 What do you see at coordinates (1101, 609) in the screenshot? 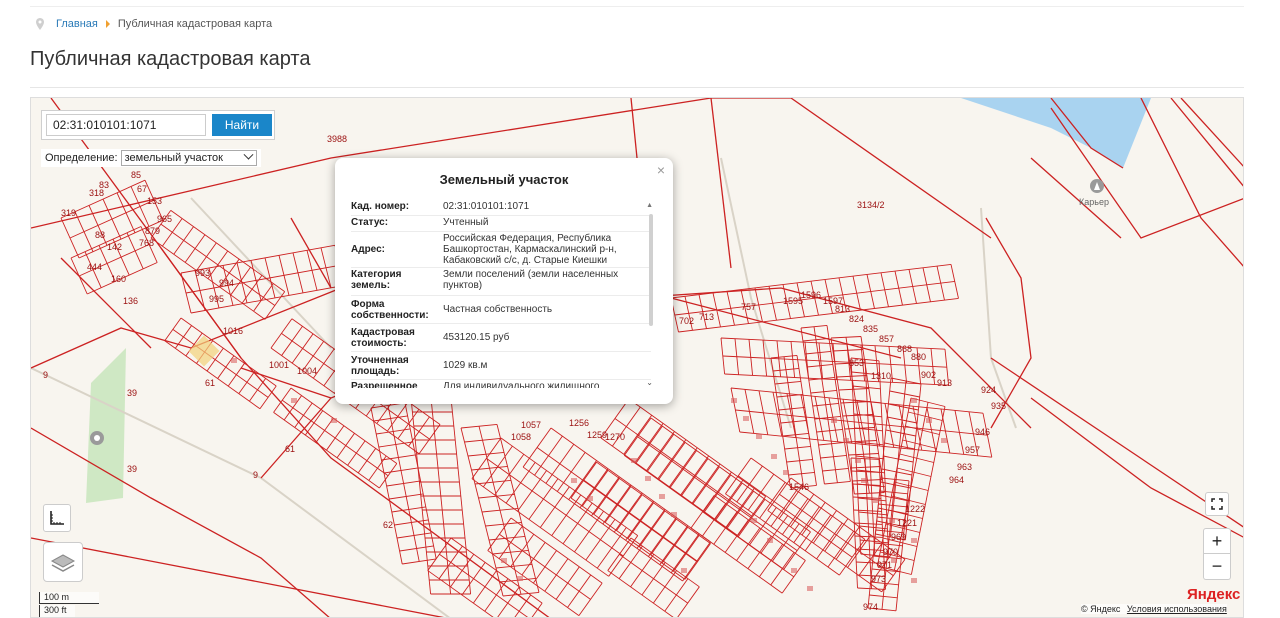
I see `copyright-text: © Яндекс` at bounding box center [1101, 609].